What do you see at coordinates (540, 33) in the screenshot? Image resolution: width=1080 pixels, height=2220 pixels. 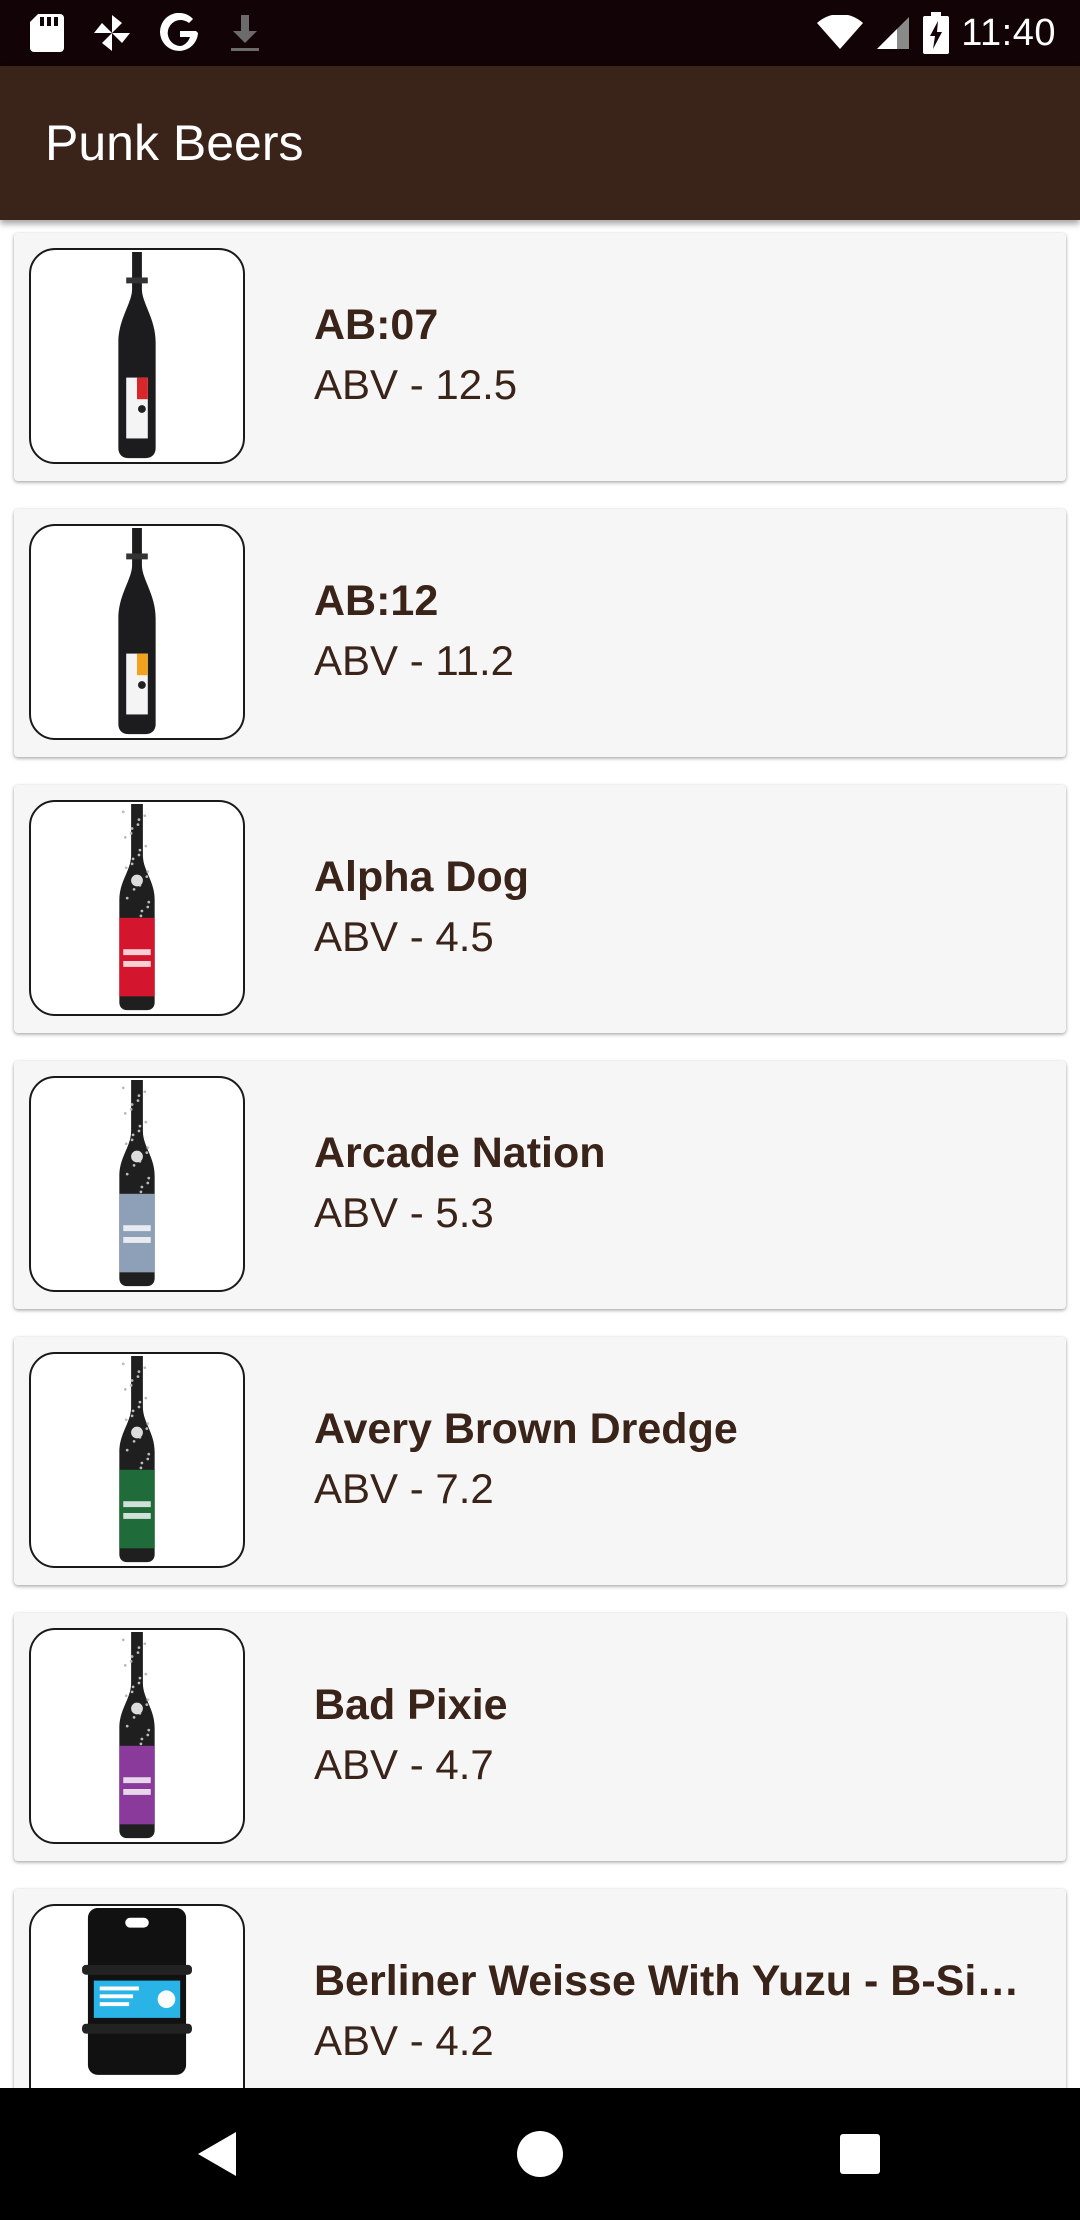 I see `status-bar: 11:40` at bounding box center [540, 33].